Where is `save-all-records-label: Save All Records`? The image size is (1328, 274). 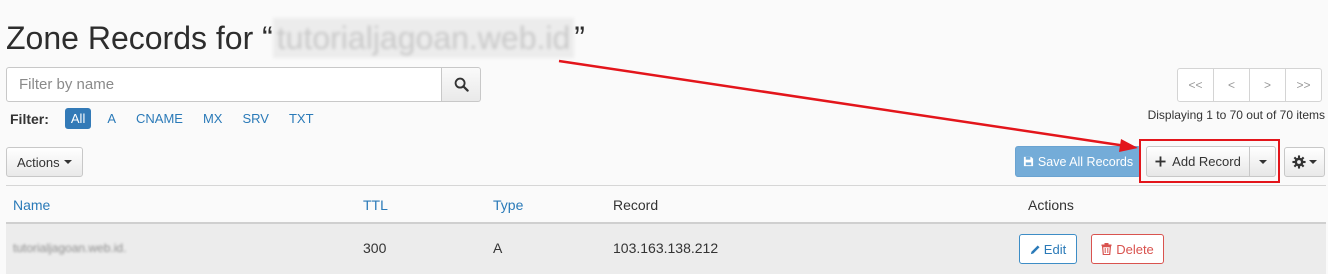 save-all-records-label: Save All Records is located at coordinates (1085, 161).